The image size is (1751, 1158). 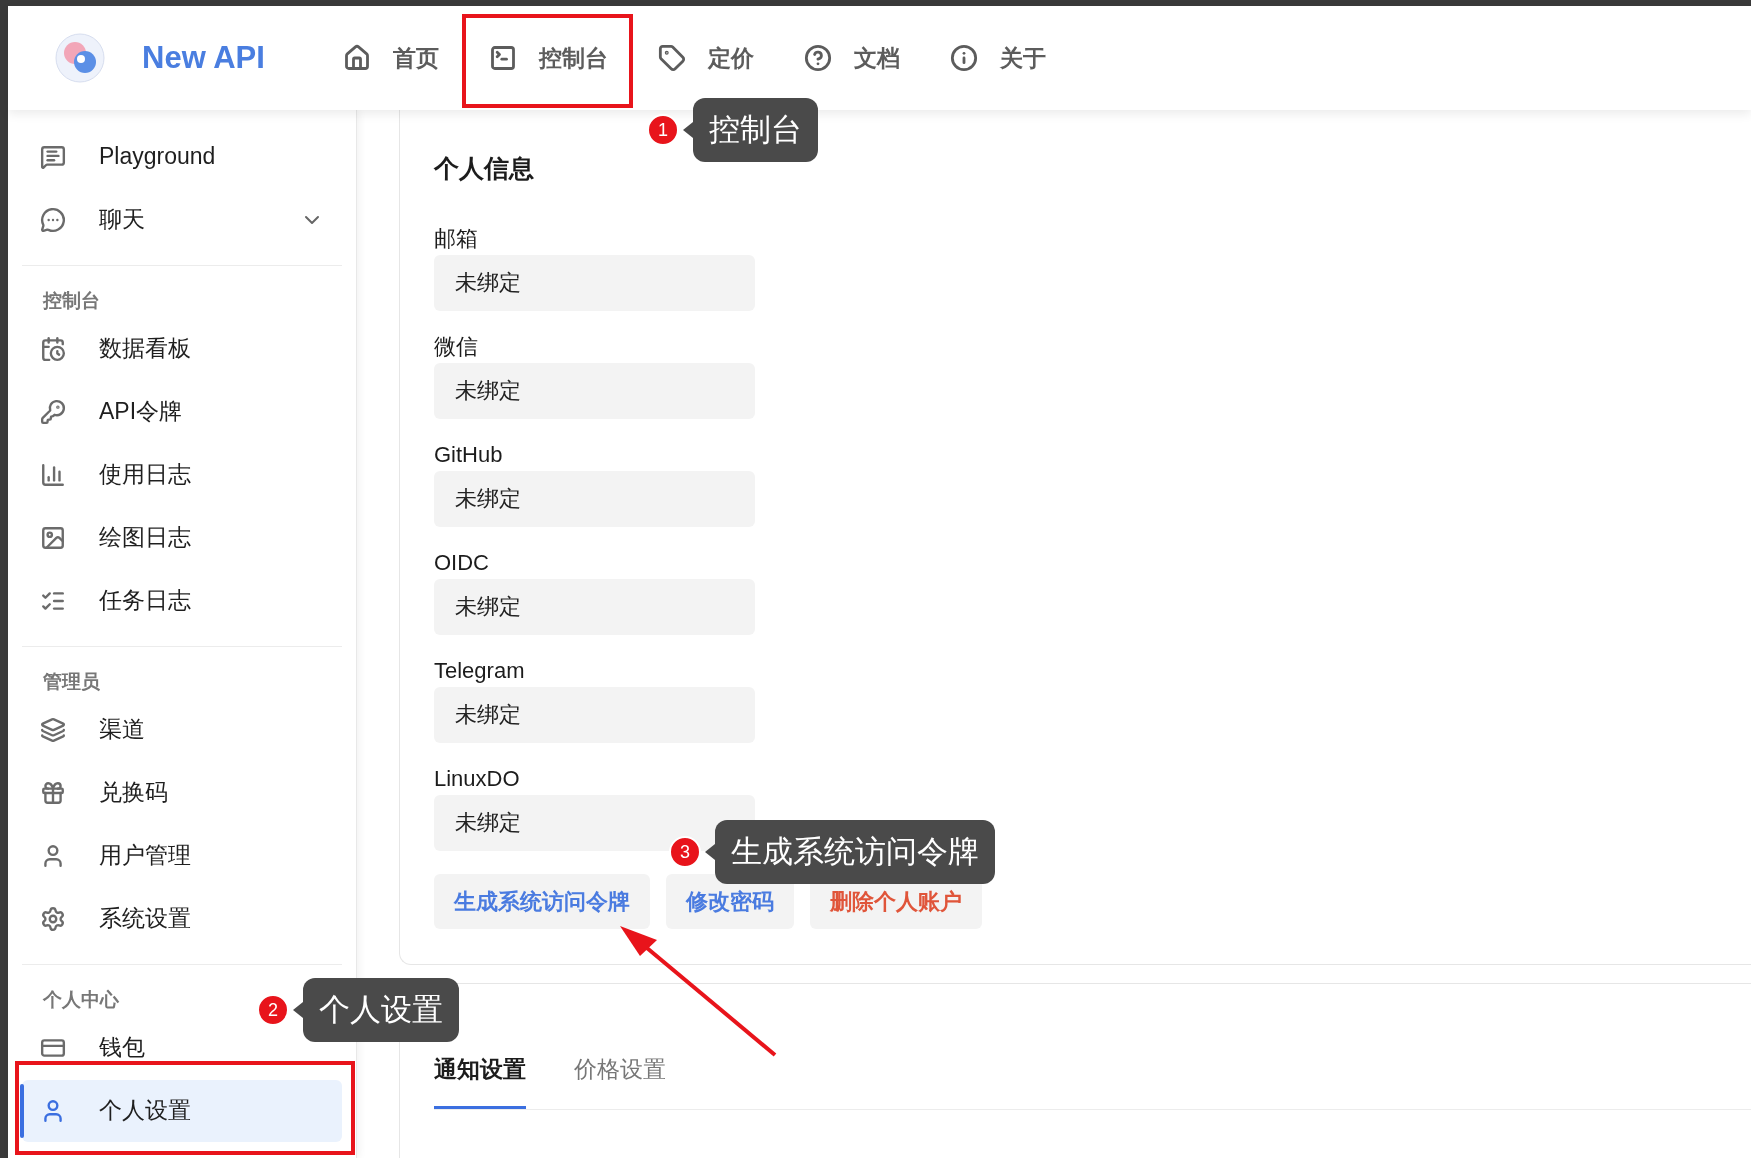 What do you see at coordinates (620, 1080) in the screenshot?
I see `tab: 价格设置` at bounding box center [620, 1080].